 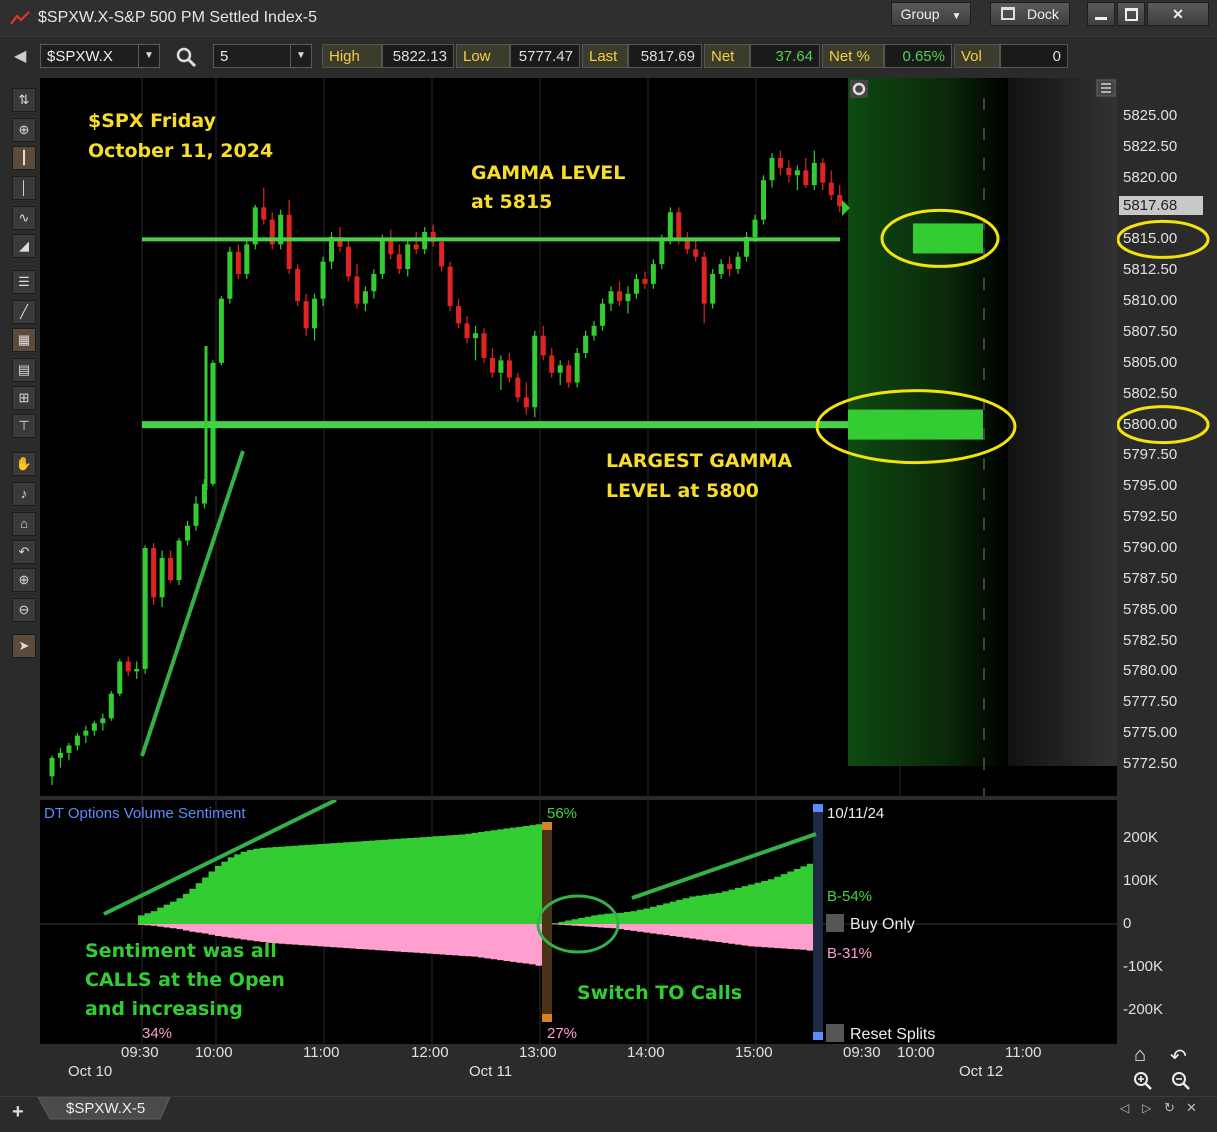 What do you see at coordinates (1101, 14) in the screenshot?
I see `minimize-button` at bounding box center [1101, 14].